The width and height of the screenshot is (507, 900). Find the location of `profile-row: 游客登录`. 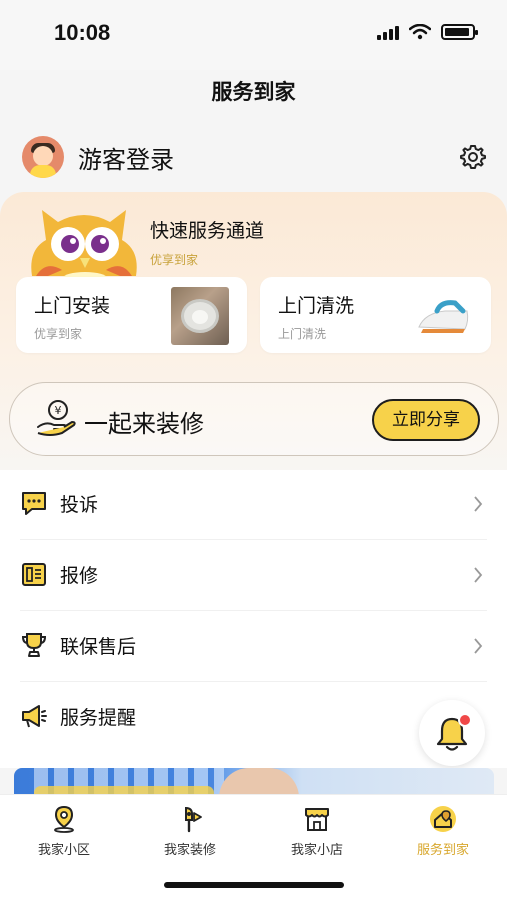

profile-row: 游客登录 is located at coordinates (257, 157).